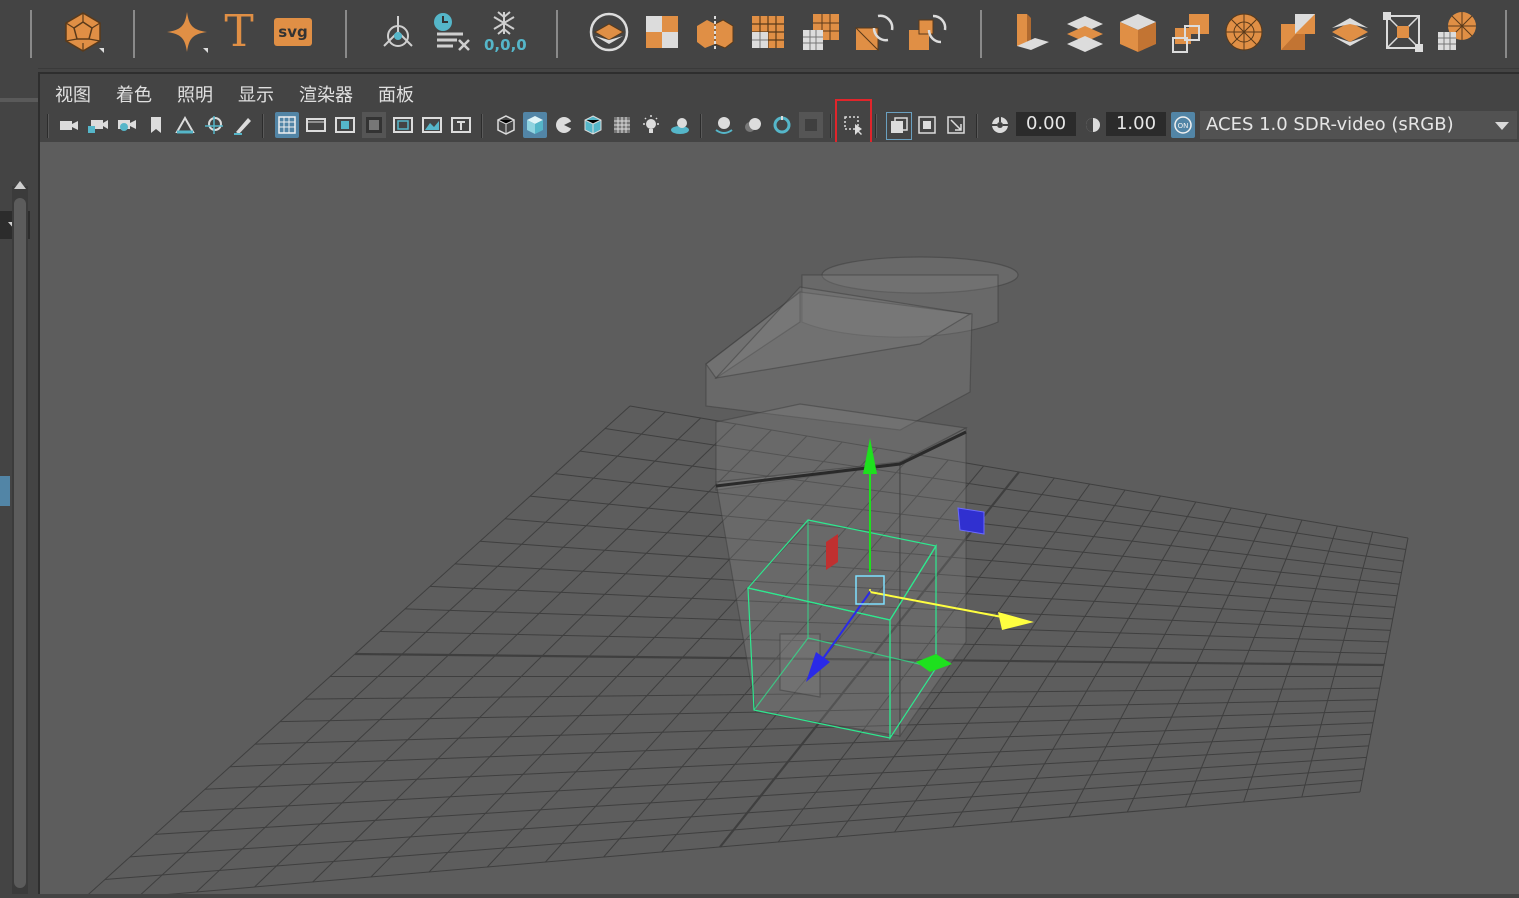 This screenshot has width=1519, height=898. What do you see at coordinates (956, 125) in the screenshot?
I see `xray-active-components-icon` at bounding box center [956, 125].